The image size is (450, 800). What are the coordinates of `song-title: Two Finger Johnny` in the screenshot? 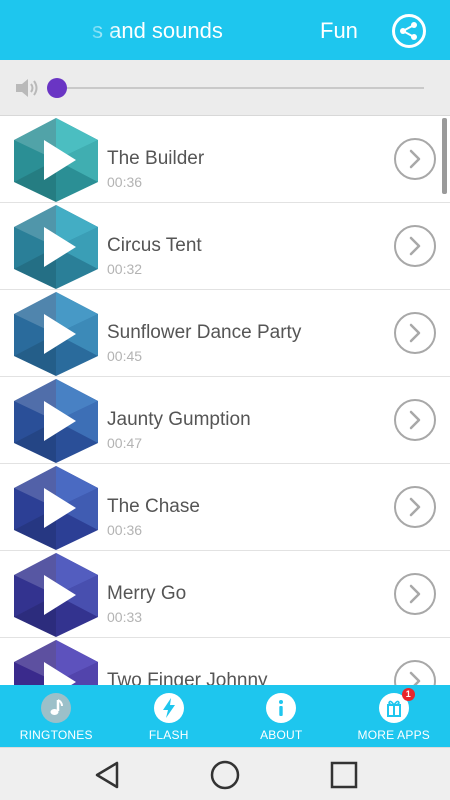 It's located at (187, 677).